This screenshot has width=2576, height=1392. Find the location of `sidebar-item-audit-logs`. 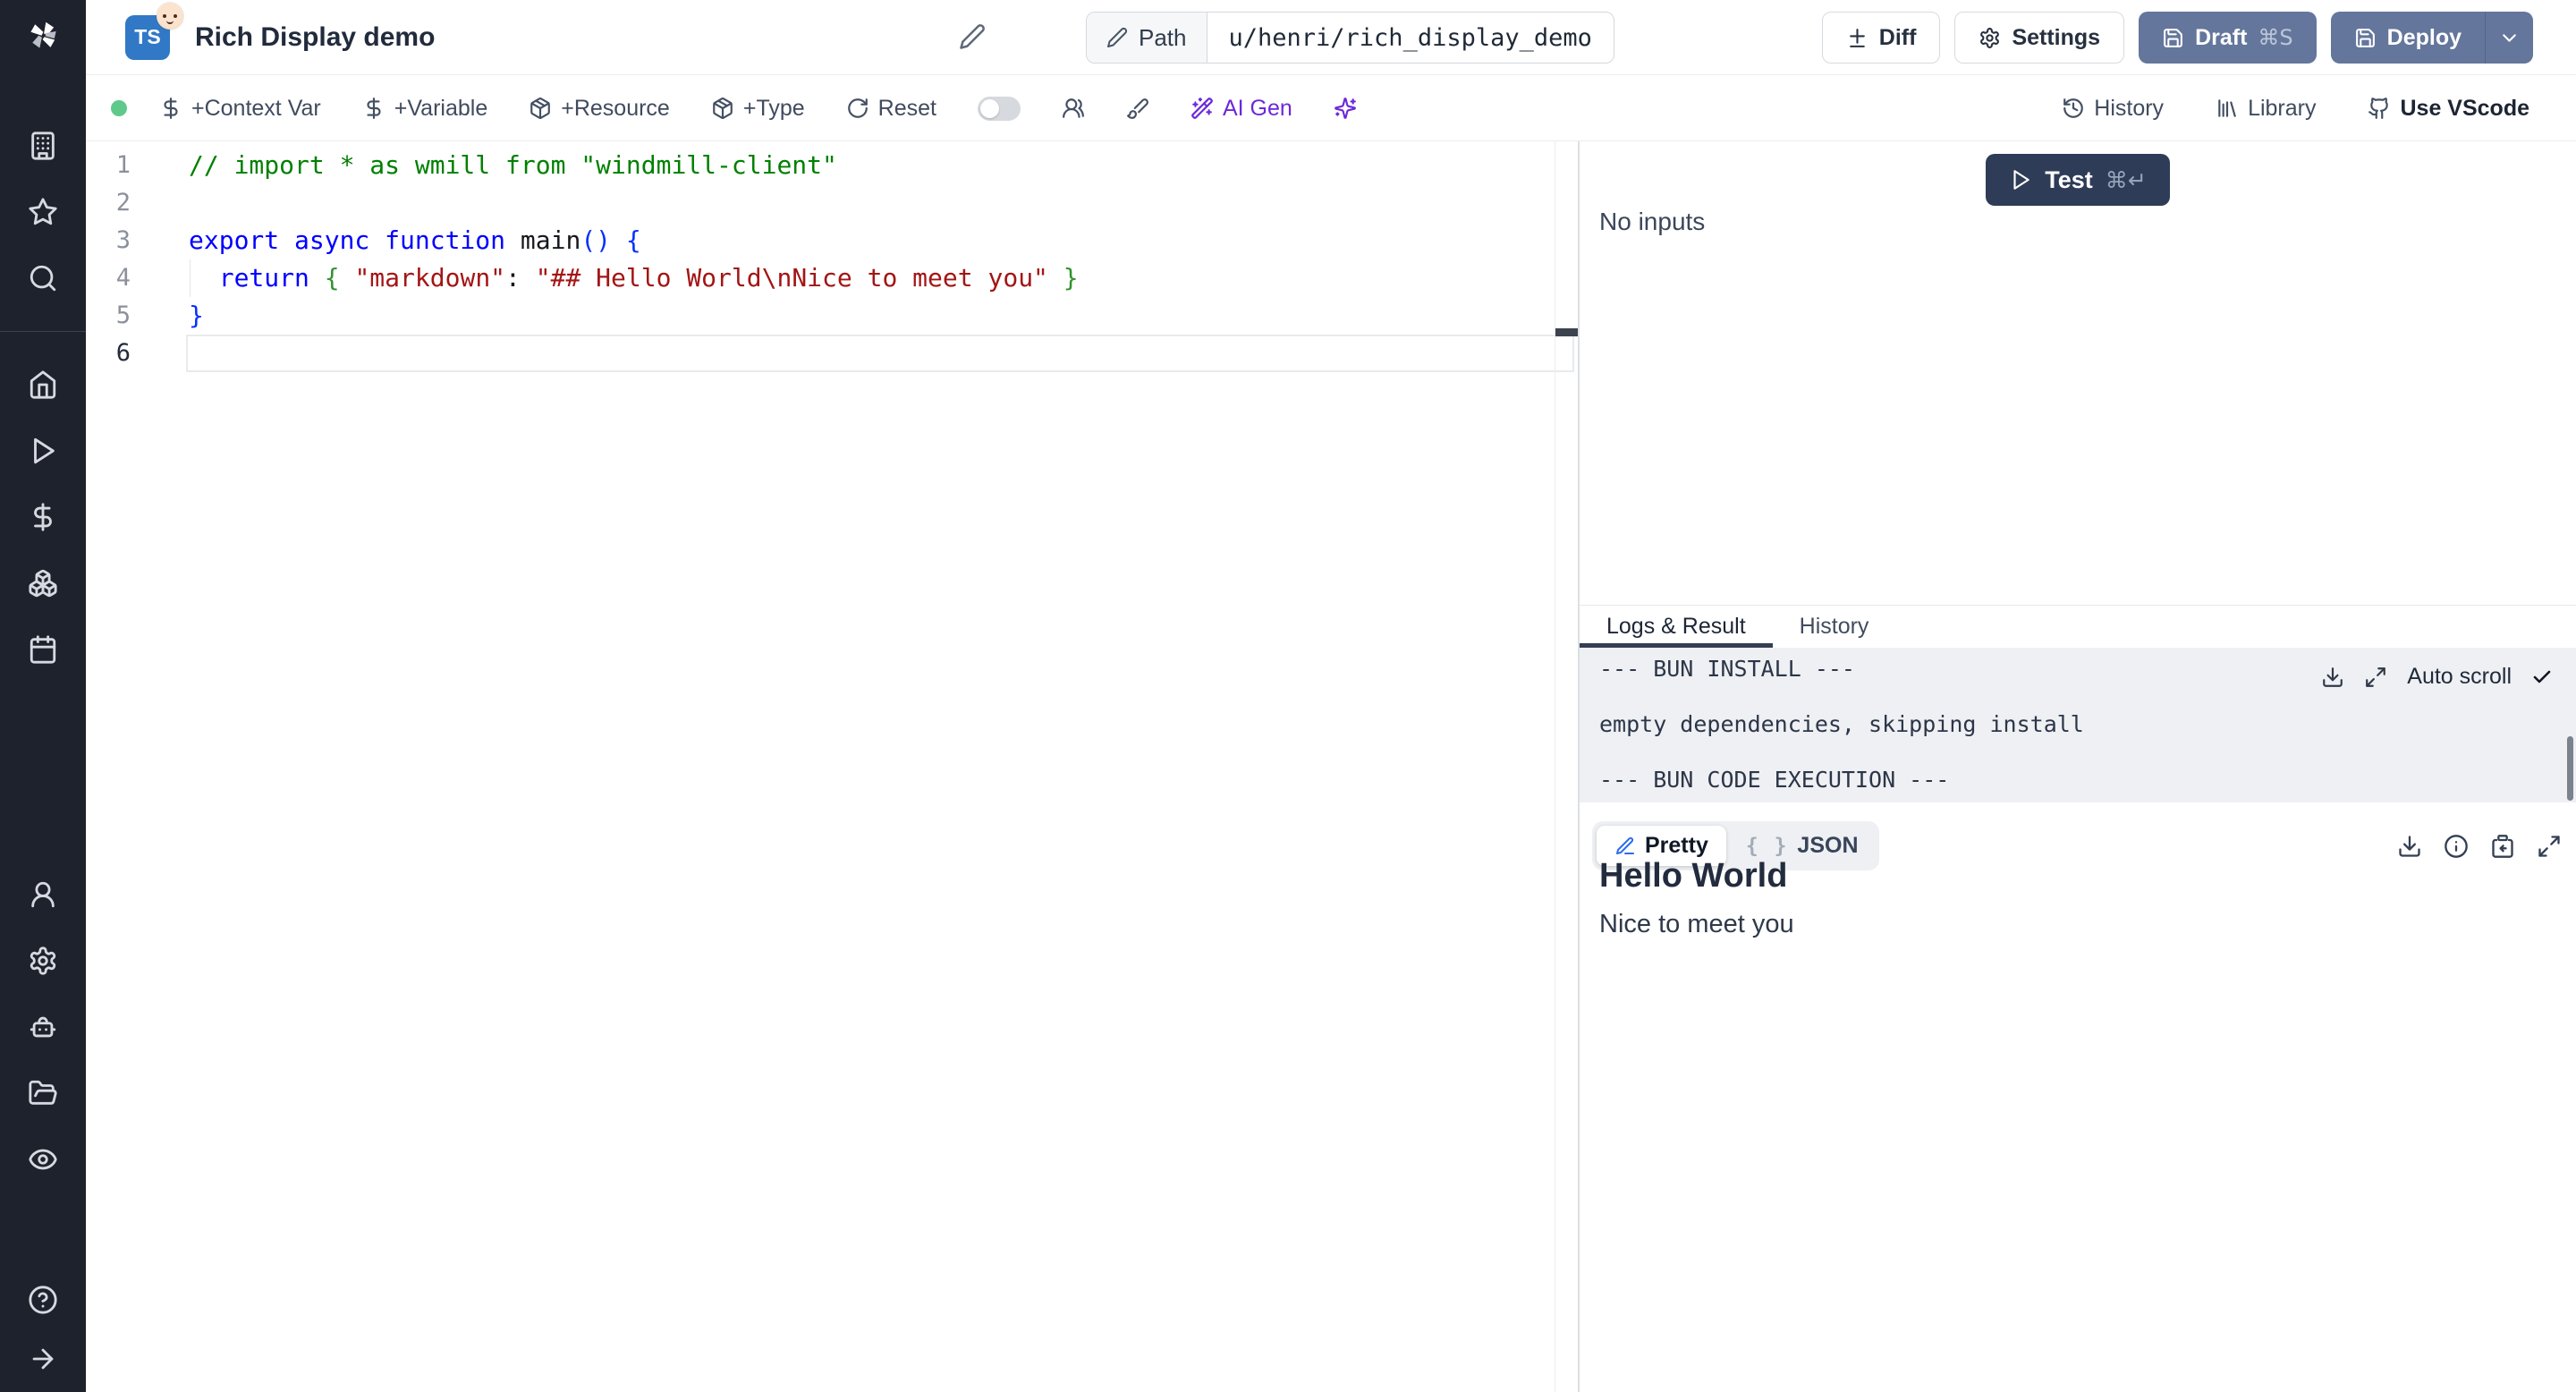

sidebar-item-audit-logs is located at coordinates (43, 1159).